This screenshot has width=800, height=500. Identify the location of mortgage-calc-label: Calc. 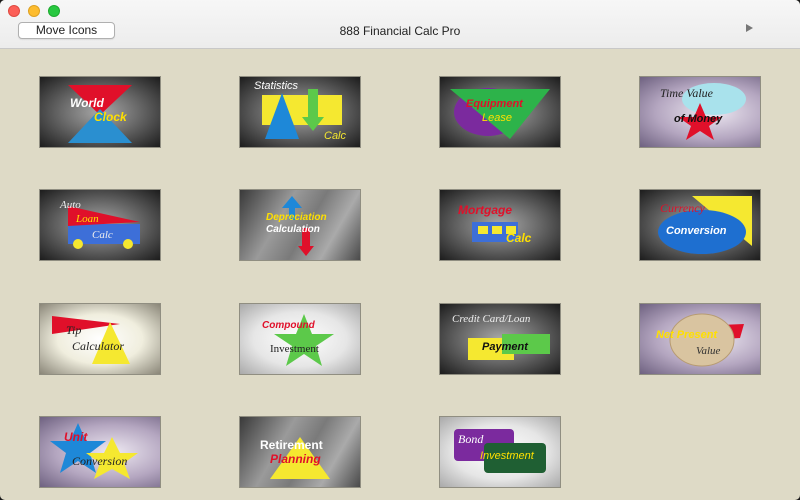
(519, 238).